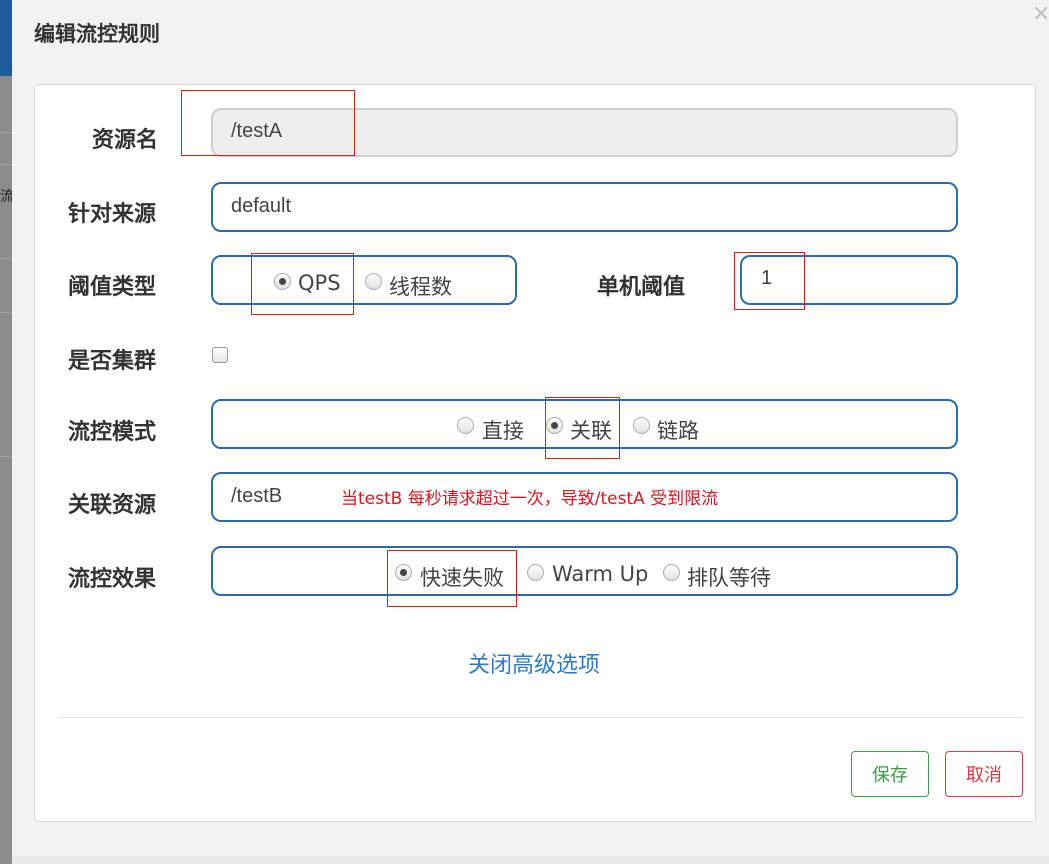  I want to click on threshold-type-group, so click(364, 280).